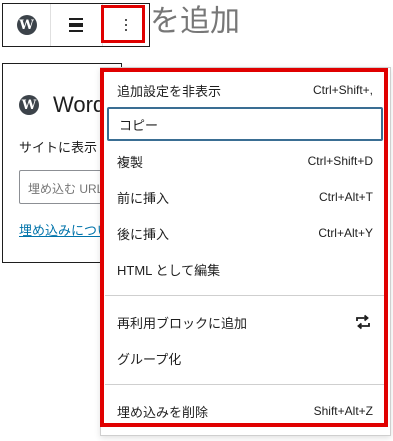 The image size is (393, 441). What do you see at coordinates (245, 411) in the screenshot?
I see `menu-item-remove-embed: 埋め込みを削除 Shift+Alt+Z` at bounding box center [245, 411].